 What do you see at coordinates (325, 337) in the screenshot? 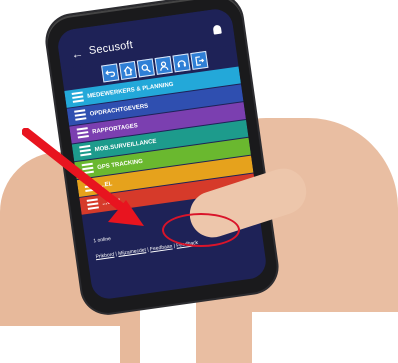
I see `right-sleeve` at bounding box center [325, 337].